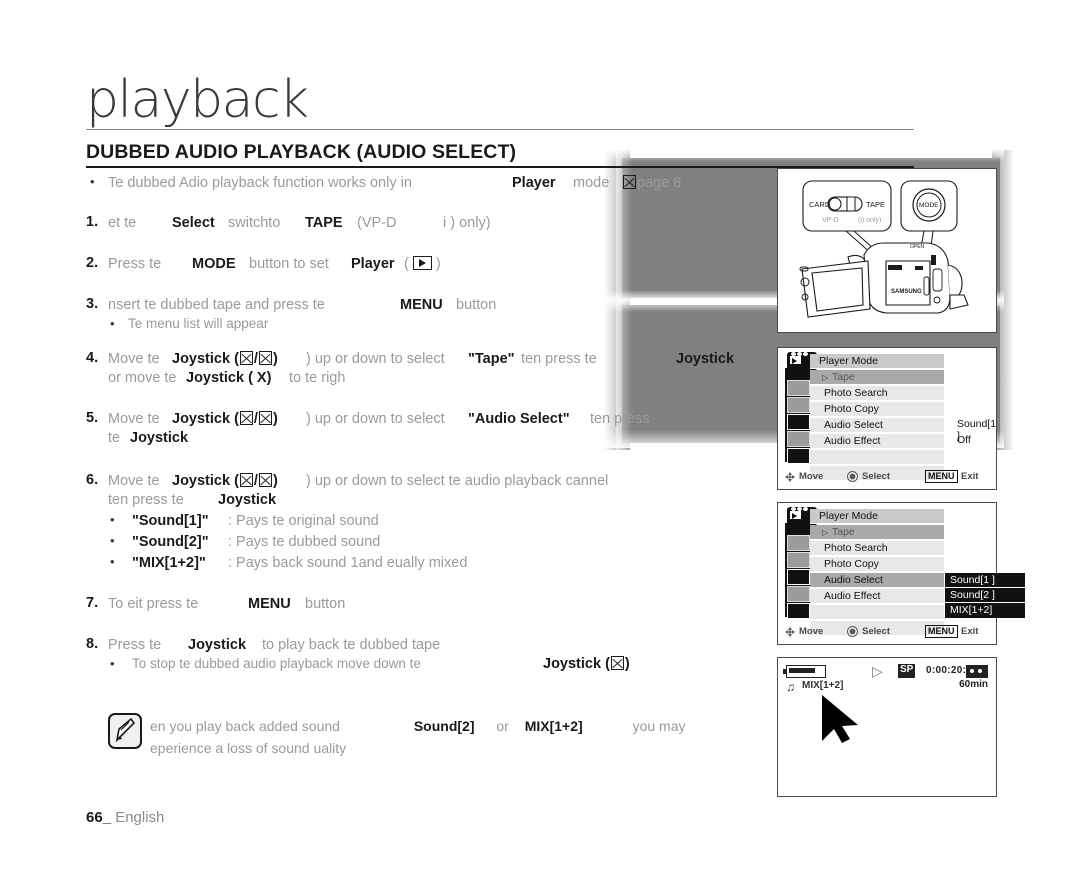 This screenshot has width=1080, height=874. I want to click on page-number: 66, so click(94, 817).